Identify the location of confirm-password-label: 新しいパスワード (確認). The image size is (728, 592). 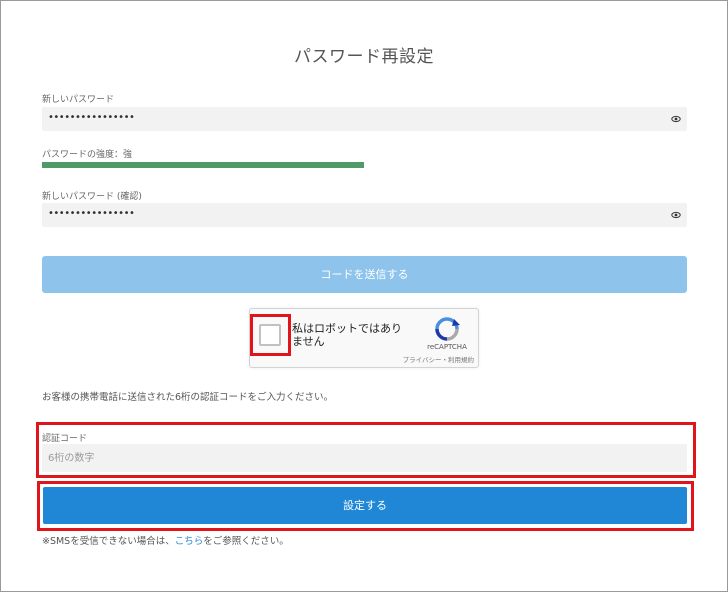
(92, 197).